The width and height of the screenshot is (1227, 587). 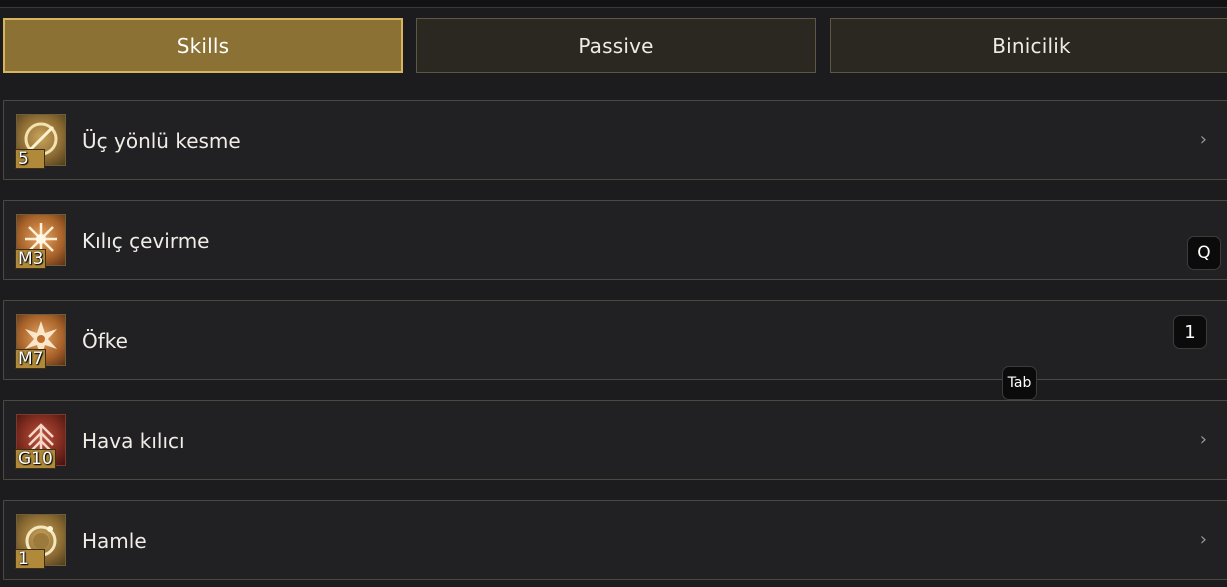 I want to click on skill-level-badge: 1, so click(x=30, y=559).